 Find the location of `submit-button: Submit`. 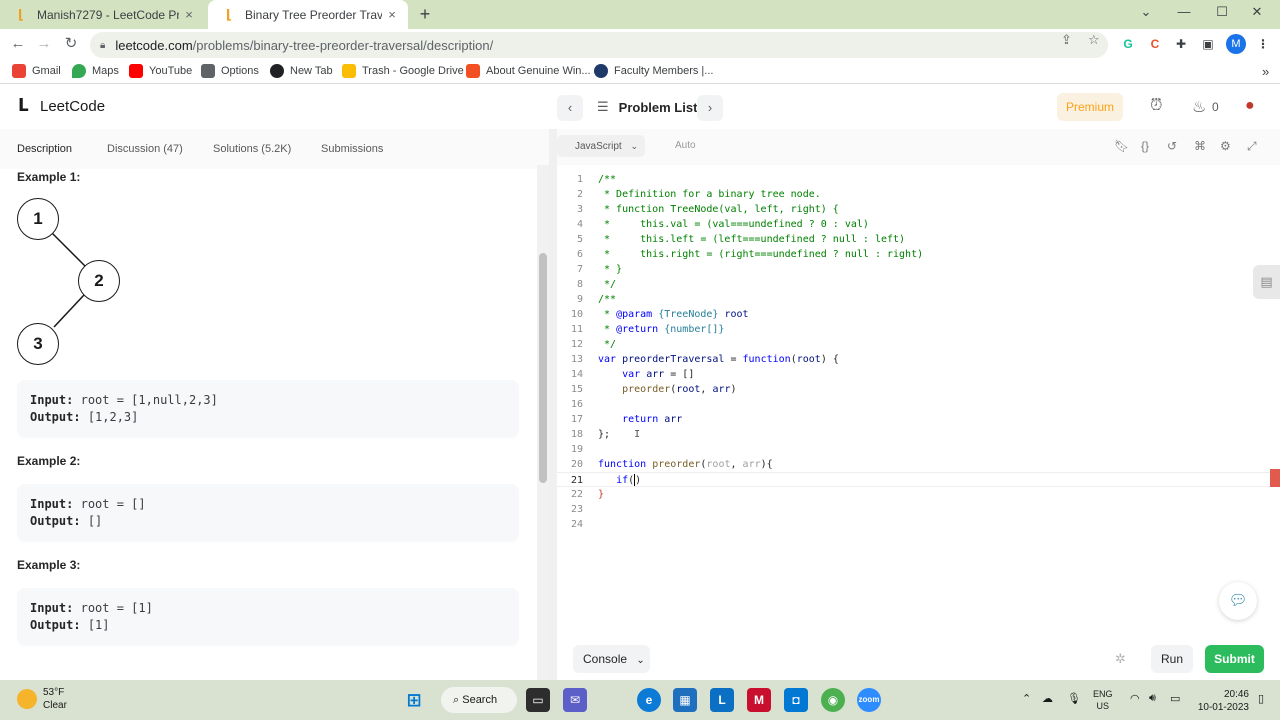

submit-button: Submit is located at coordinates (1234, 659).